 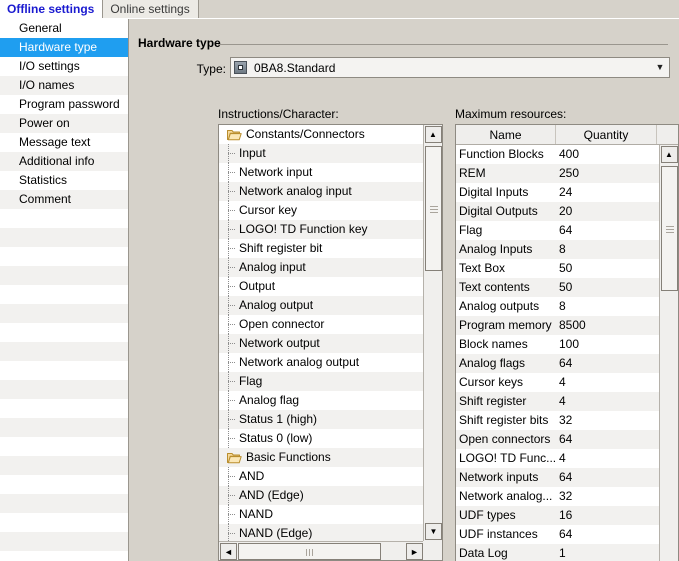 What do you see at coordinates (557, 515) in the screenshot?
I see `table-row: UDF types 16` at bounding box center [557, 515].